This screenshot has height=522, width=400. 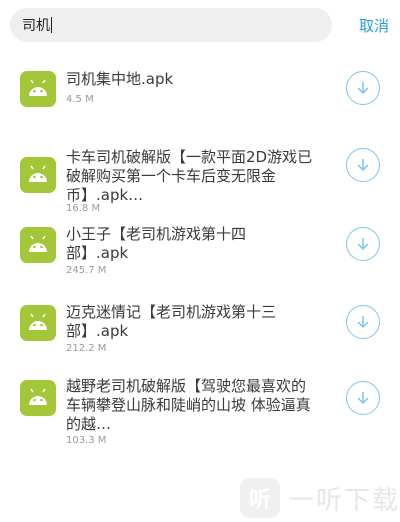 I want to click on result-size: 103.3 M, so click(x=86, y=440).